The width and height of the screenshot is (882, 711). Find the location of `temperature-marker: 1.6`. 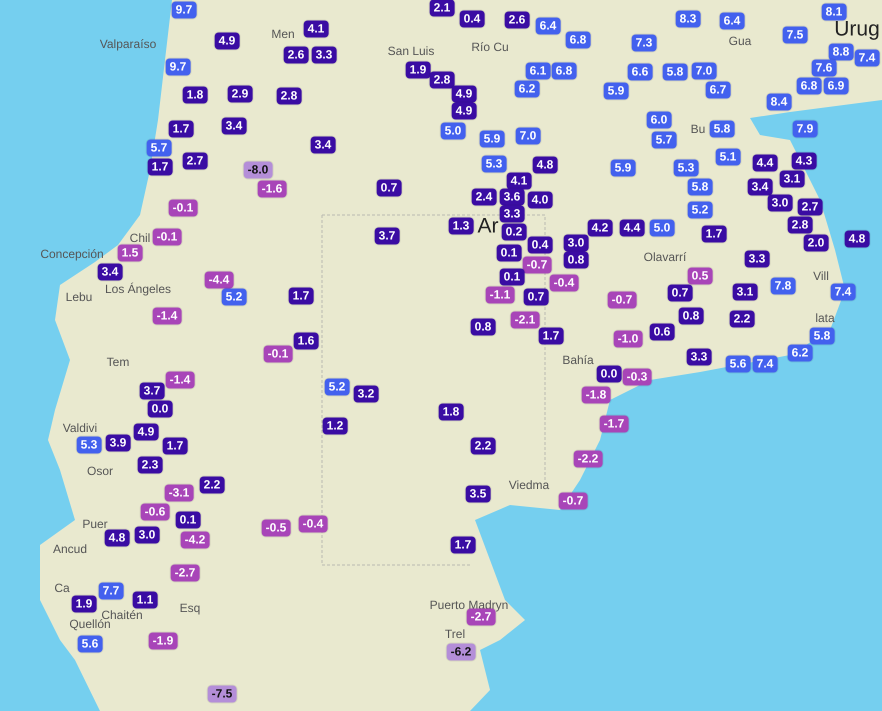

temperature-marker: 1.6 is located at coordinates (306, 341).